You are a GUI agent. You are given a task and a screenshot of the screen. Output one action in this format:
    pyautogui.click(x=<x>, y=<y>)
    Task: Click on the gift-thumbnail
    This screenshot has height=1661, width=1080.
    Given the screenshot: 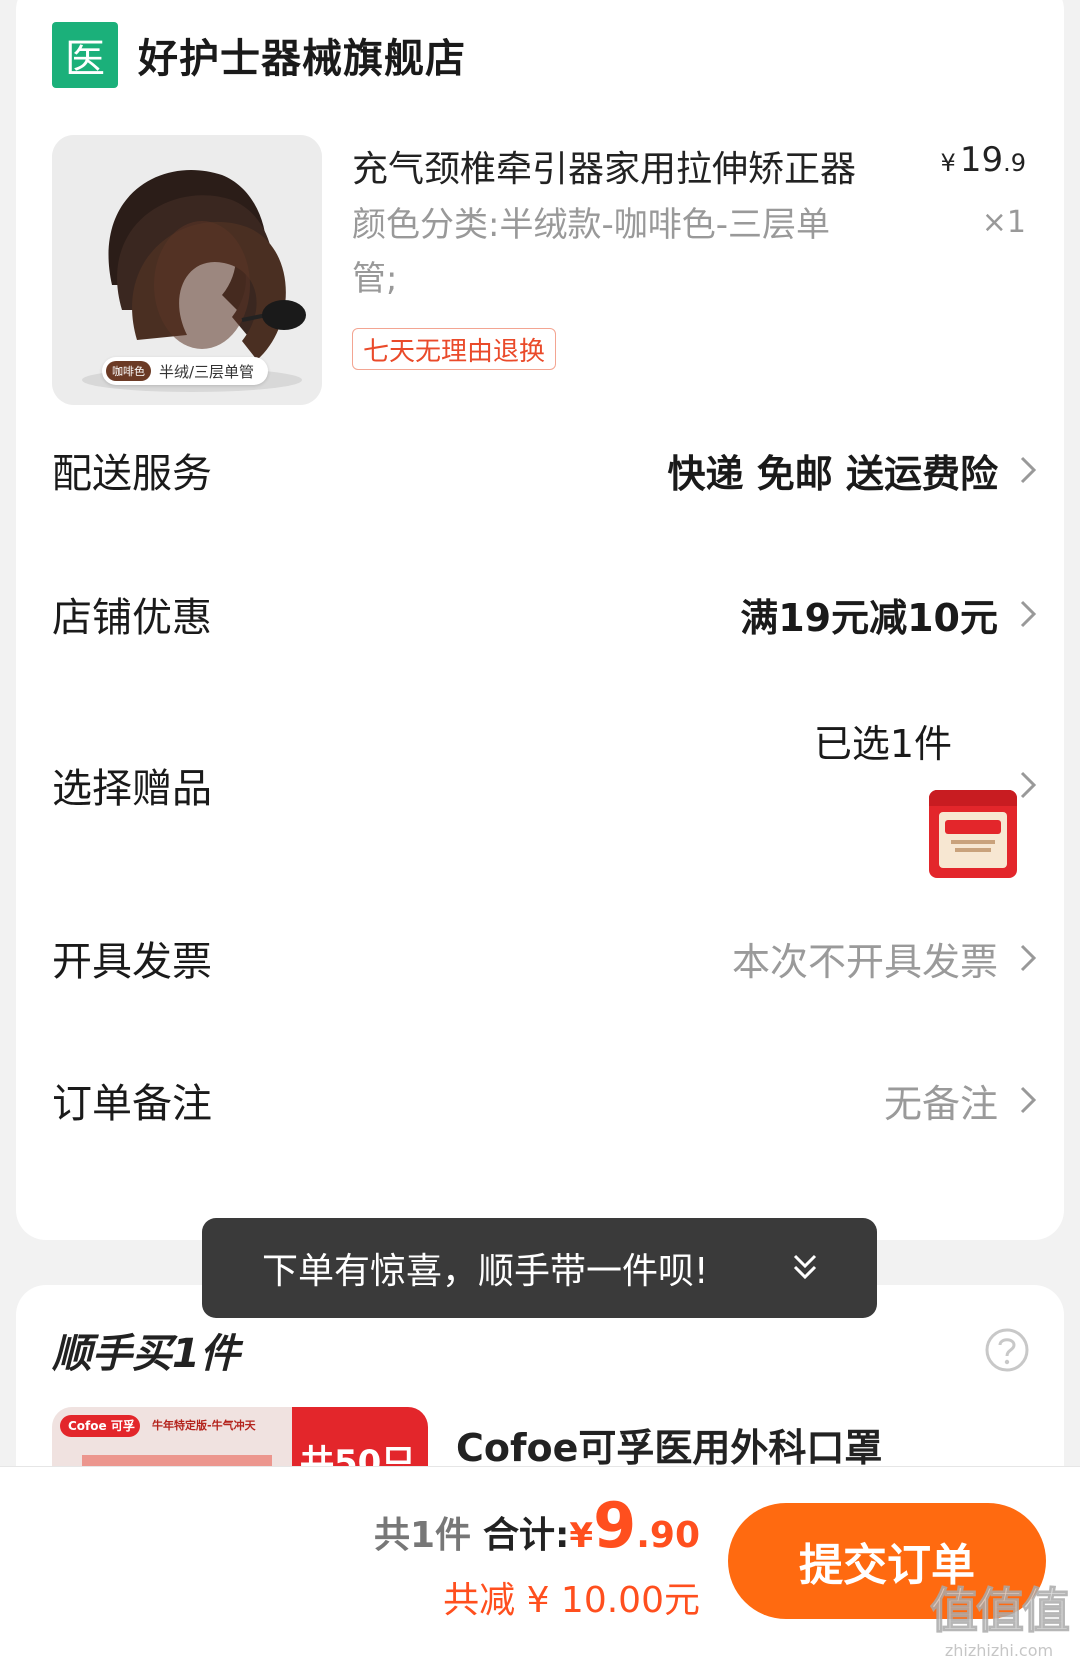 What is the action you would take?
    pyautogui.click(x=973, y=834)
    